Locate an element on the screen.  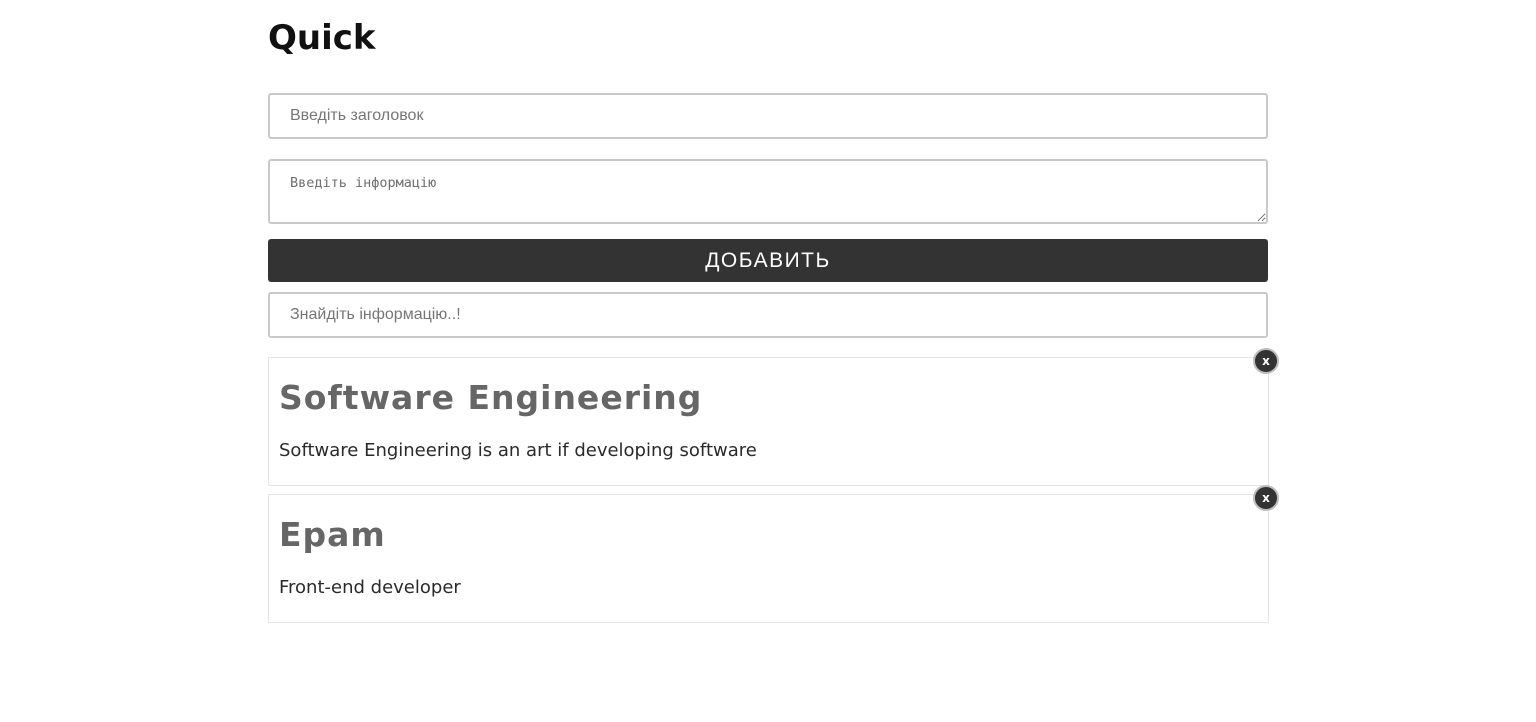
app-title: Quick is located at coordinates (322, 38).